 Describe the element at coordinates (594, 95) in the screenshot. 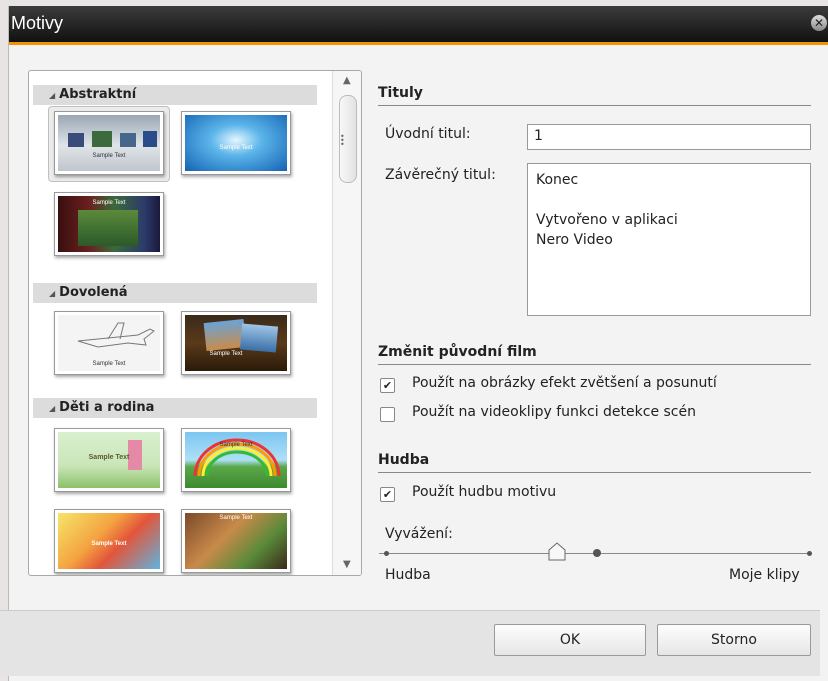

I see `titles-heading: Tituly` at that location.